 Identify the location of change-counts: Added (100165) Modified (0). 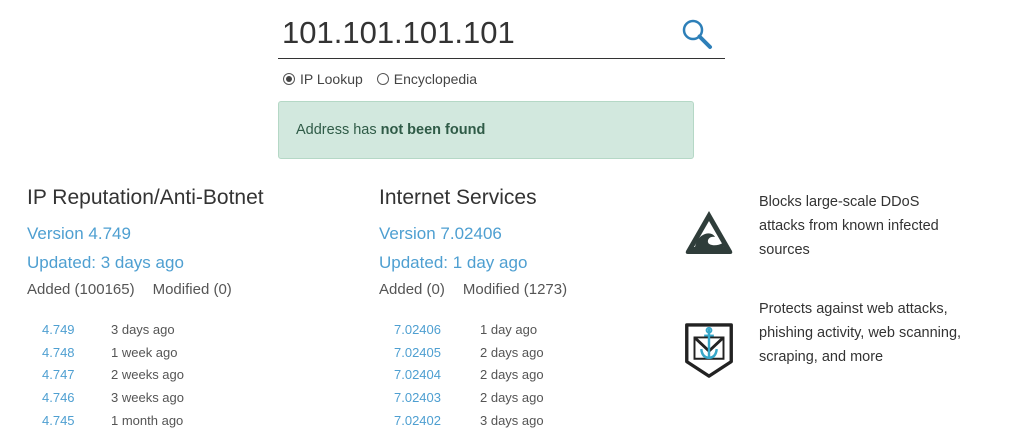
(145, 289).